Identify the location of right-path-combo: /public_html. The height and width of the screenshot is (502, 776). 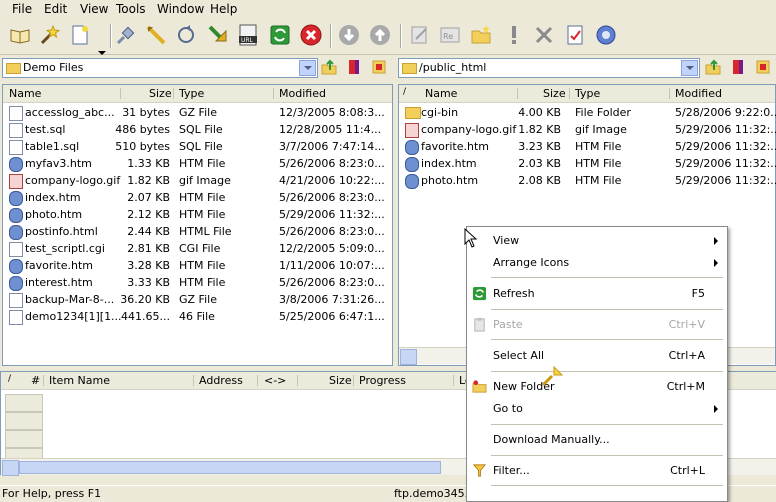
(549, 68).